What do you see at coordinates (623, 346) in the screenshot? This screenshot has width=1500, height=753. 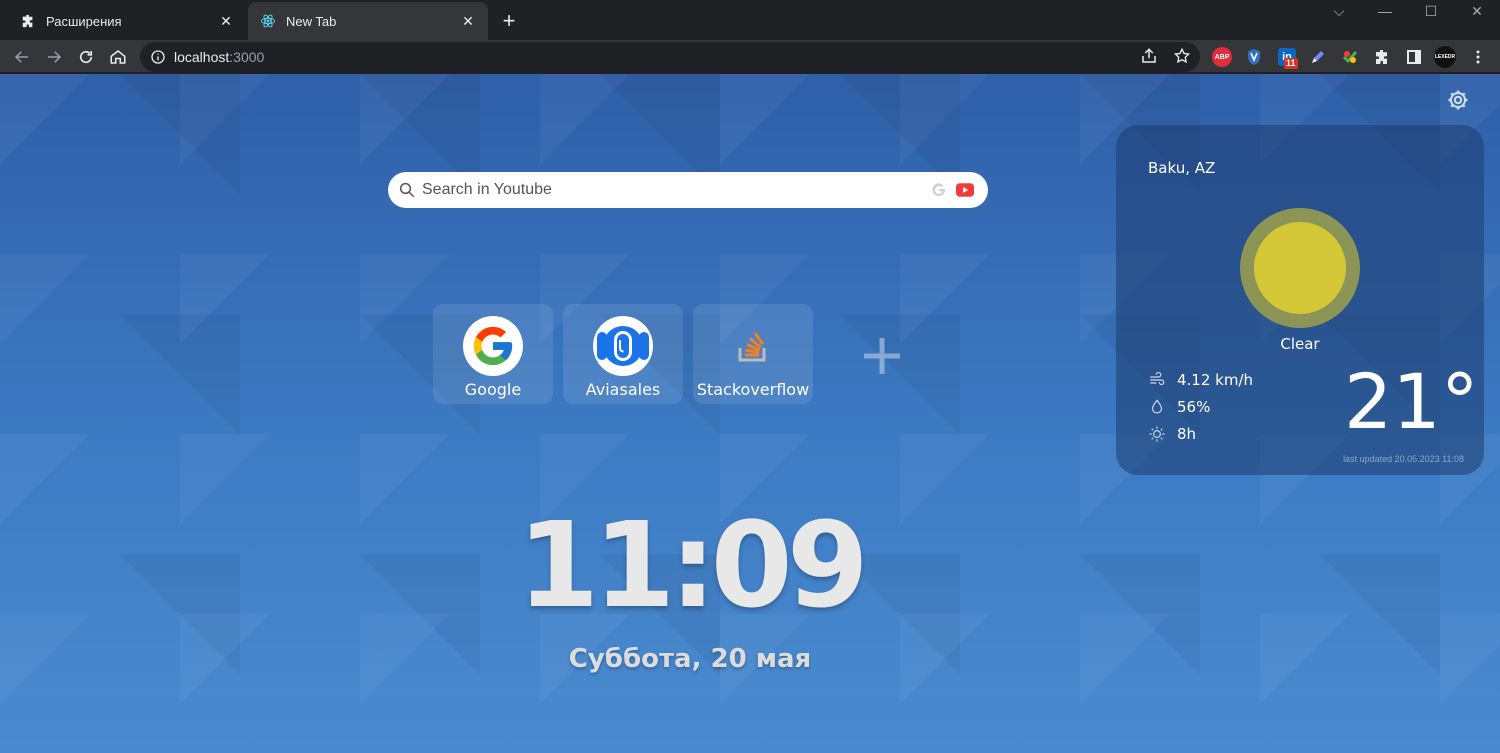 I see `aviasales-logo-icon` at bounding box center [623, 346].